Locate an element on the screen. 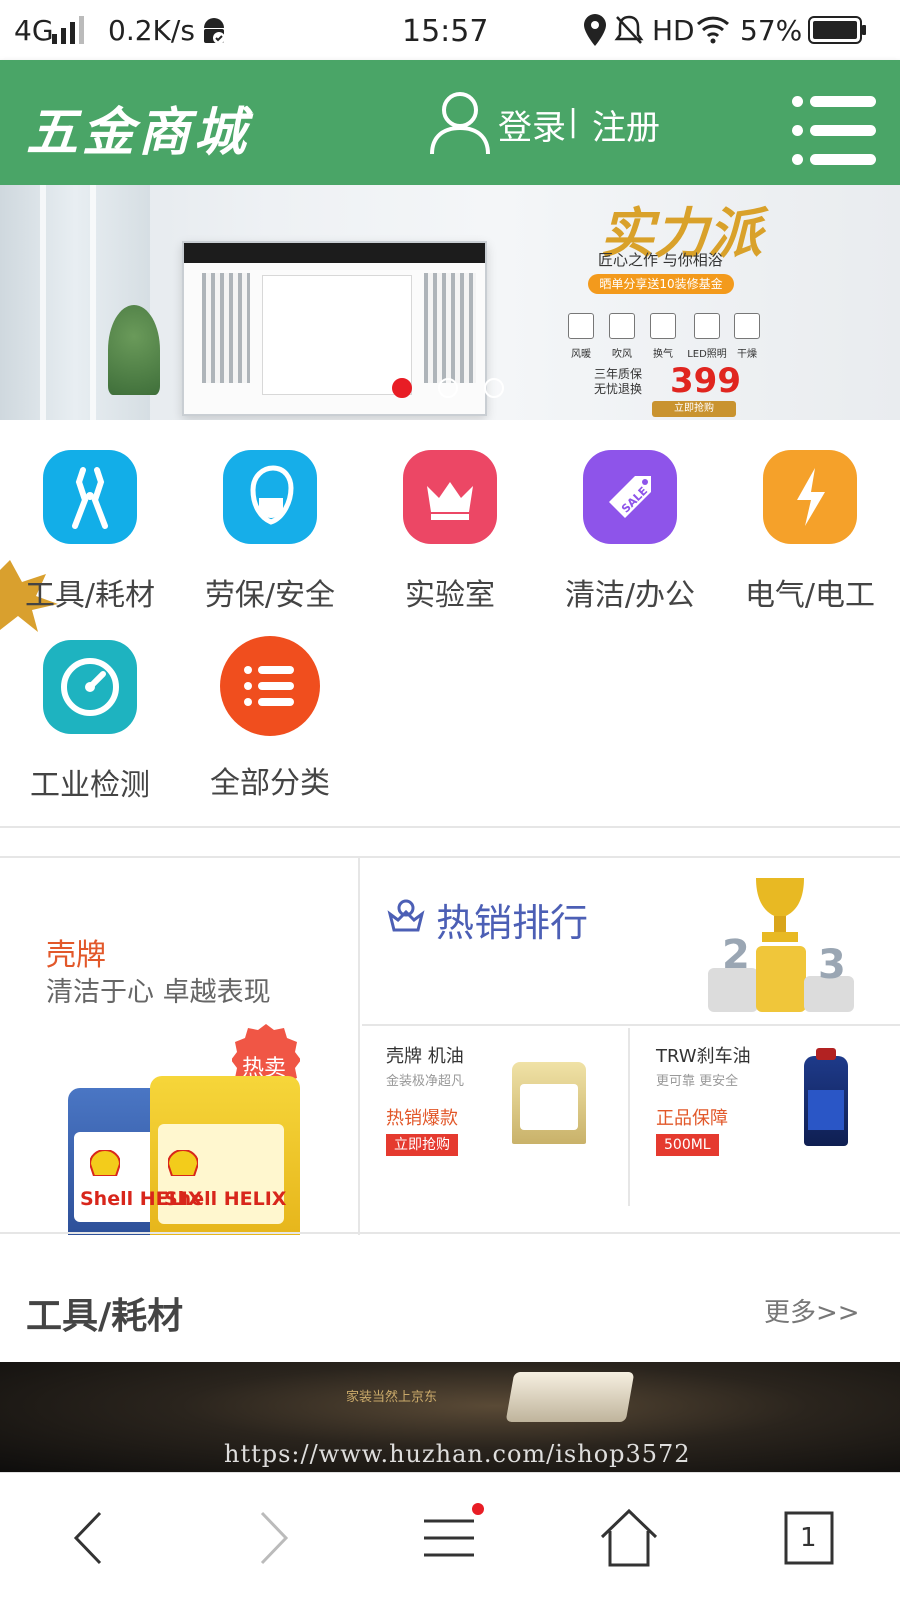  status-bar: 4G 0.2K/s 15:57 HD 57% is located at coordinates (450, 30).